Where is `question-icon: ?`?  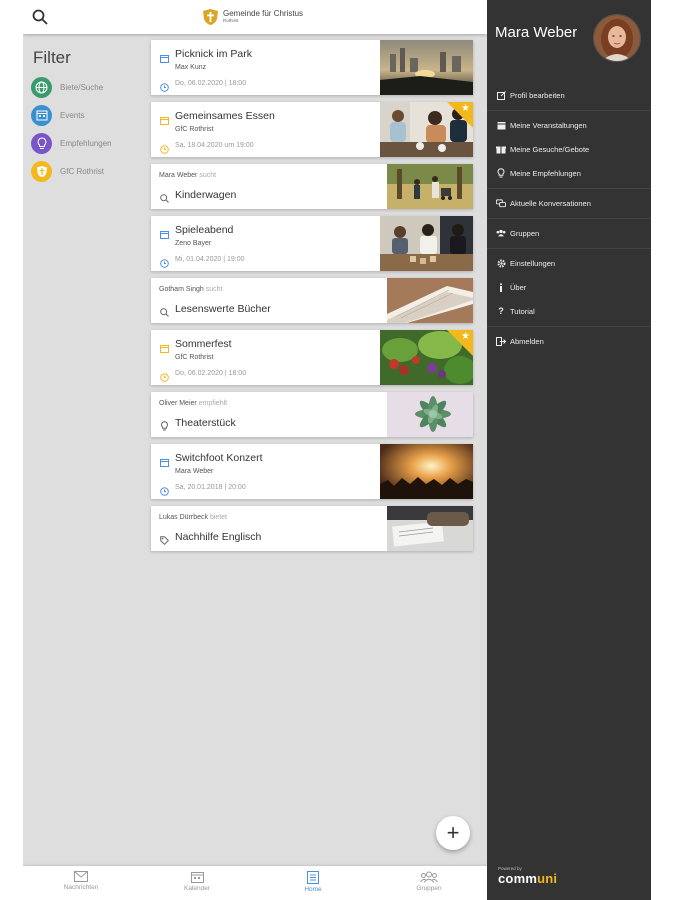 question-icon: ? is located at coordinates (501, 311).